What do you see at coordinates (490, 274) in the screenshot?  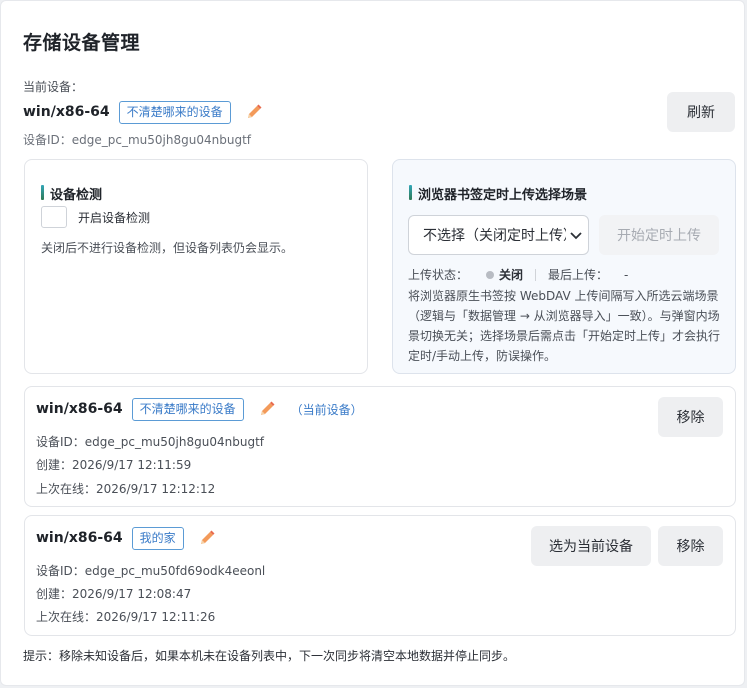 I see `status-dot-icon` at bounding box center [490, 274].